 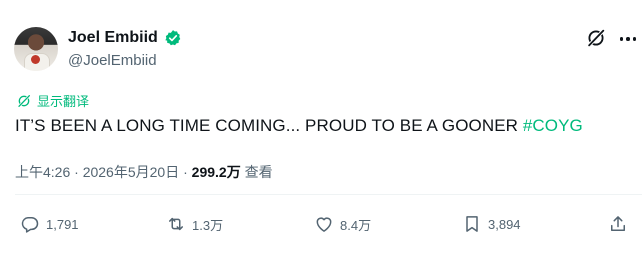 I want to click on reply-count: 1,791, so click(x=62, y=224).